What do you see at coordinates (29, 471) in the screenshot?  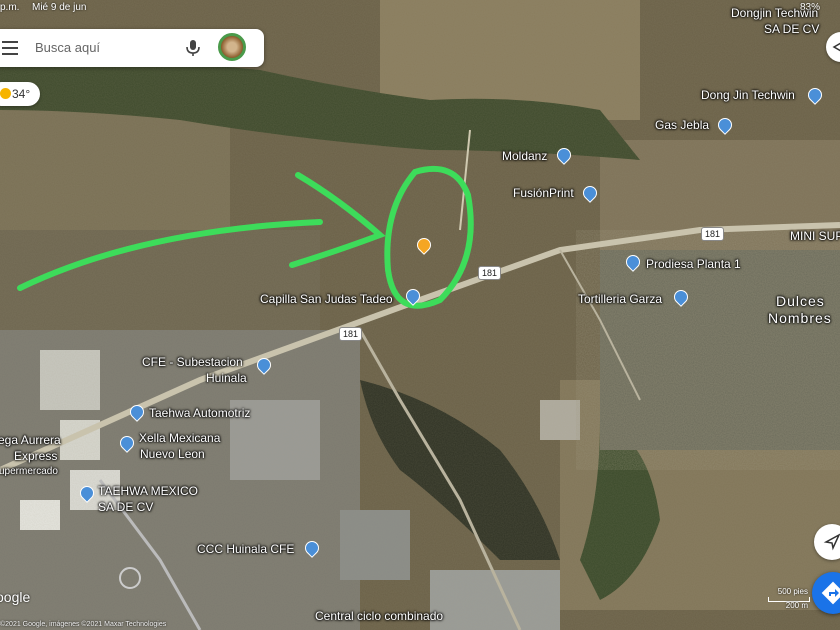 I see `place-label-supermercado: upermercado` at bounding box center [29, 471].